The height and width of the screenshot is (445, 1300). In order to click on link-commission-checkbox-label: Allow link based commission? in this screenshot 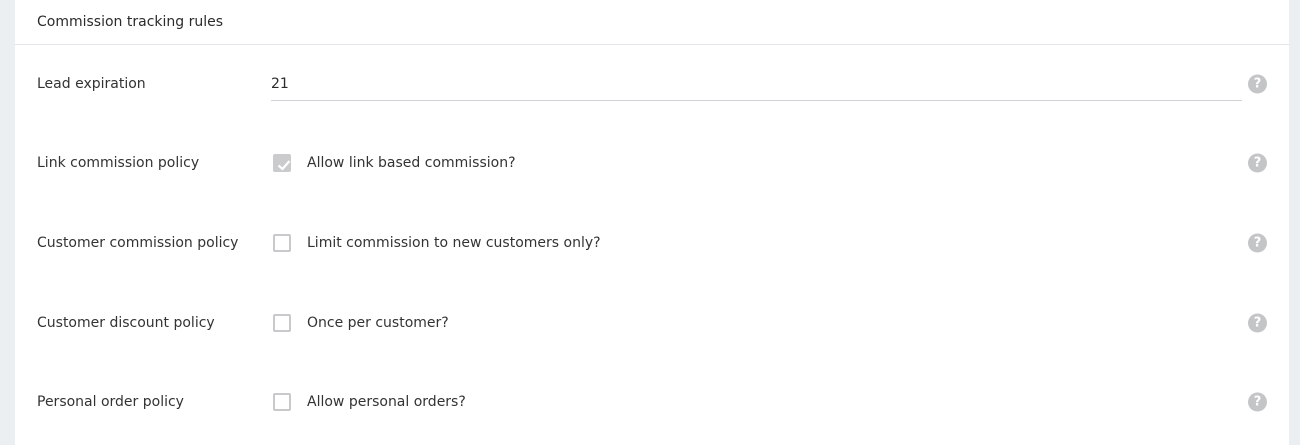, I will do `click(411, 163)`.